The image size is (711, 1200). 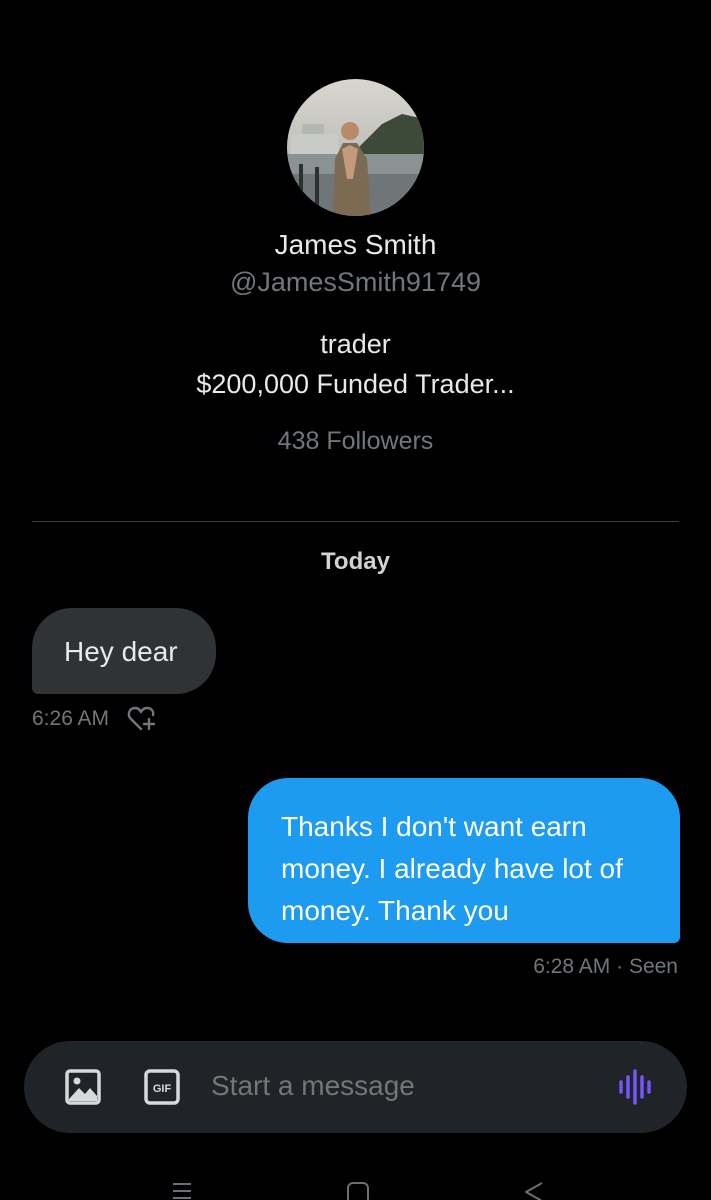 I want to click on message-composer: GIF, so click(x=355, y=1087).